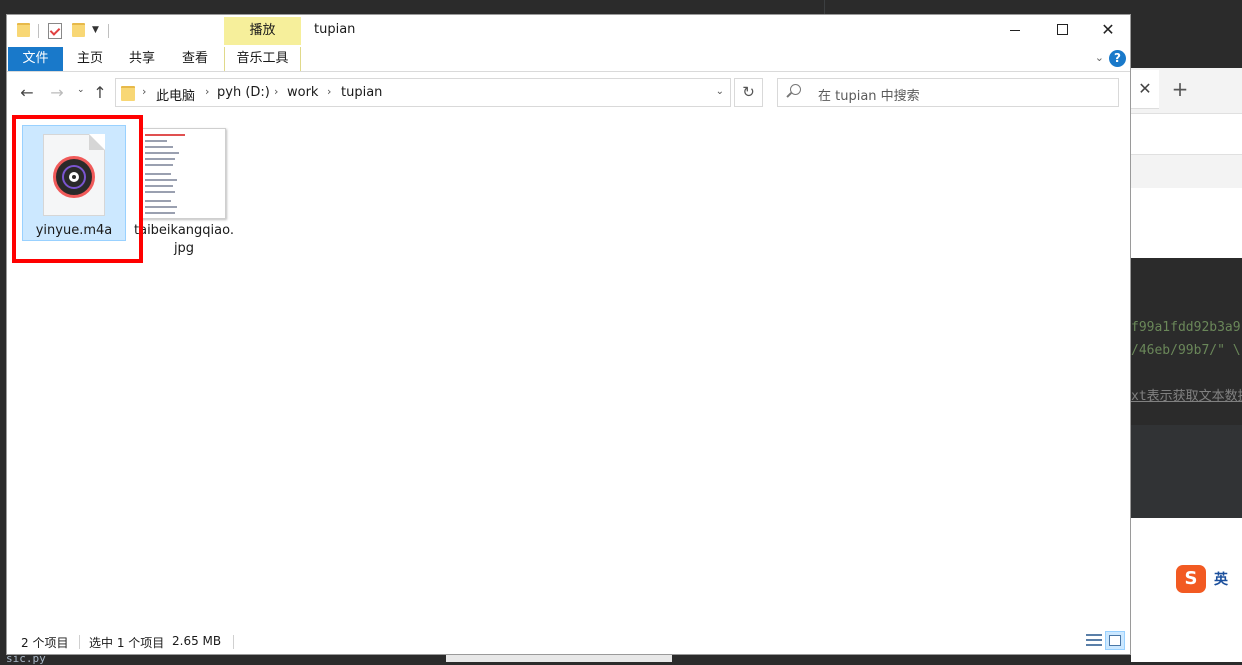  I want to click on up-button: ↑, so click(100, 93).